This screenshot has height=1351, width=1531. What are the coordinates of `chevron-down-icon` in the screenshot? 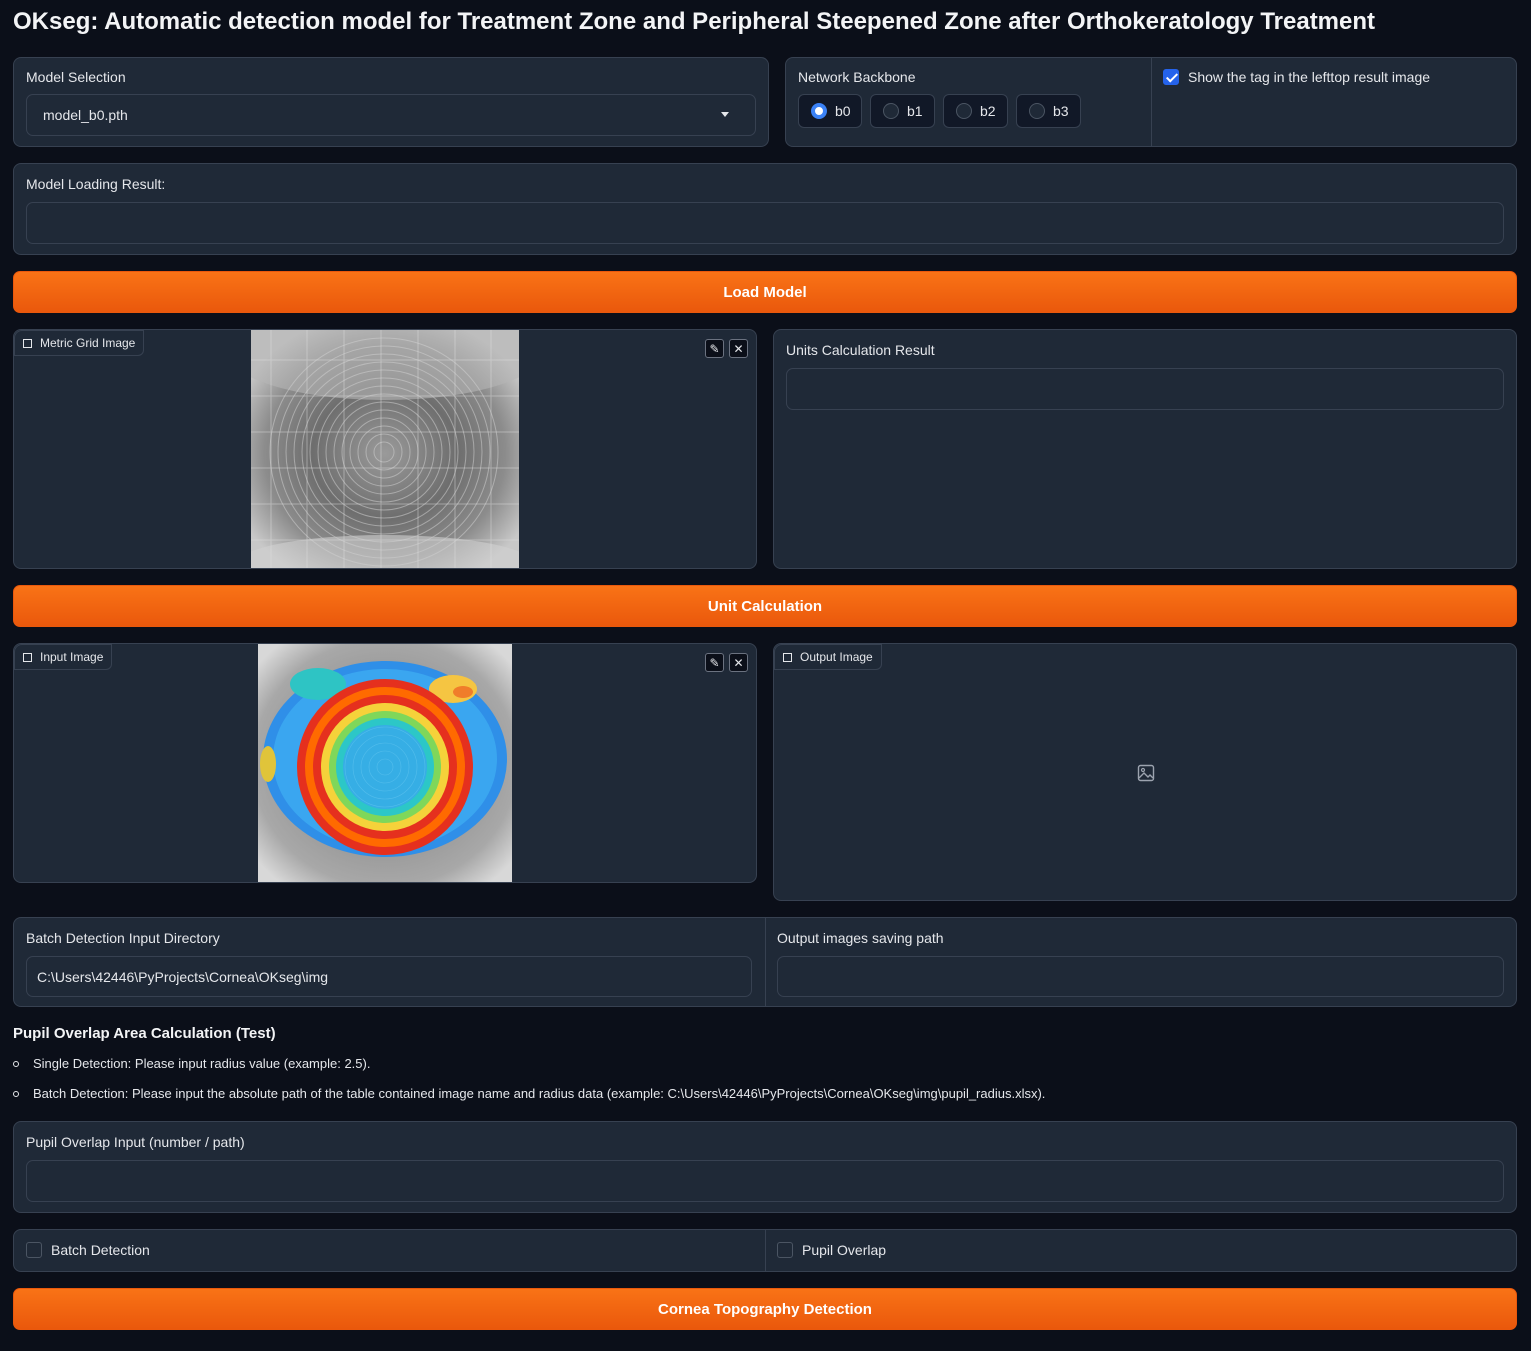 It's located at (725, 114).